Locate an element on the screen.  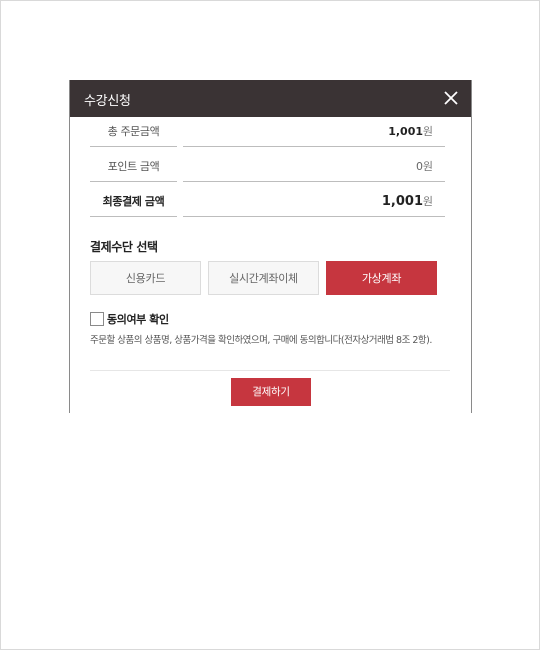
payment-method-transfer-button: 실시간계좌이체 is located at coordinates (263, 278).